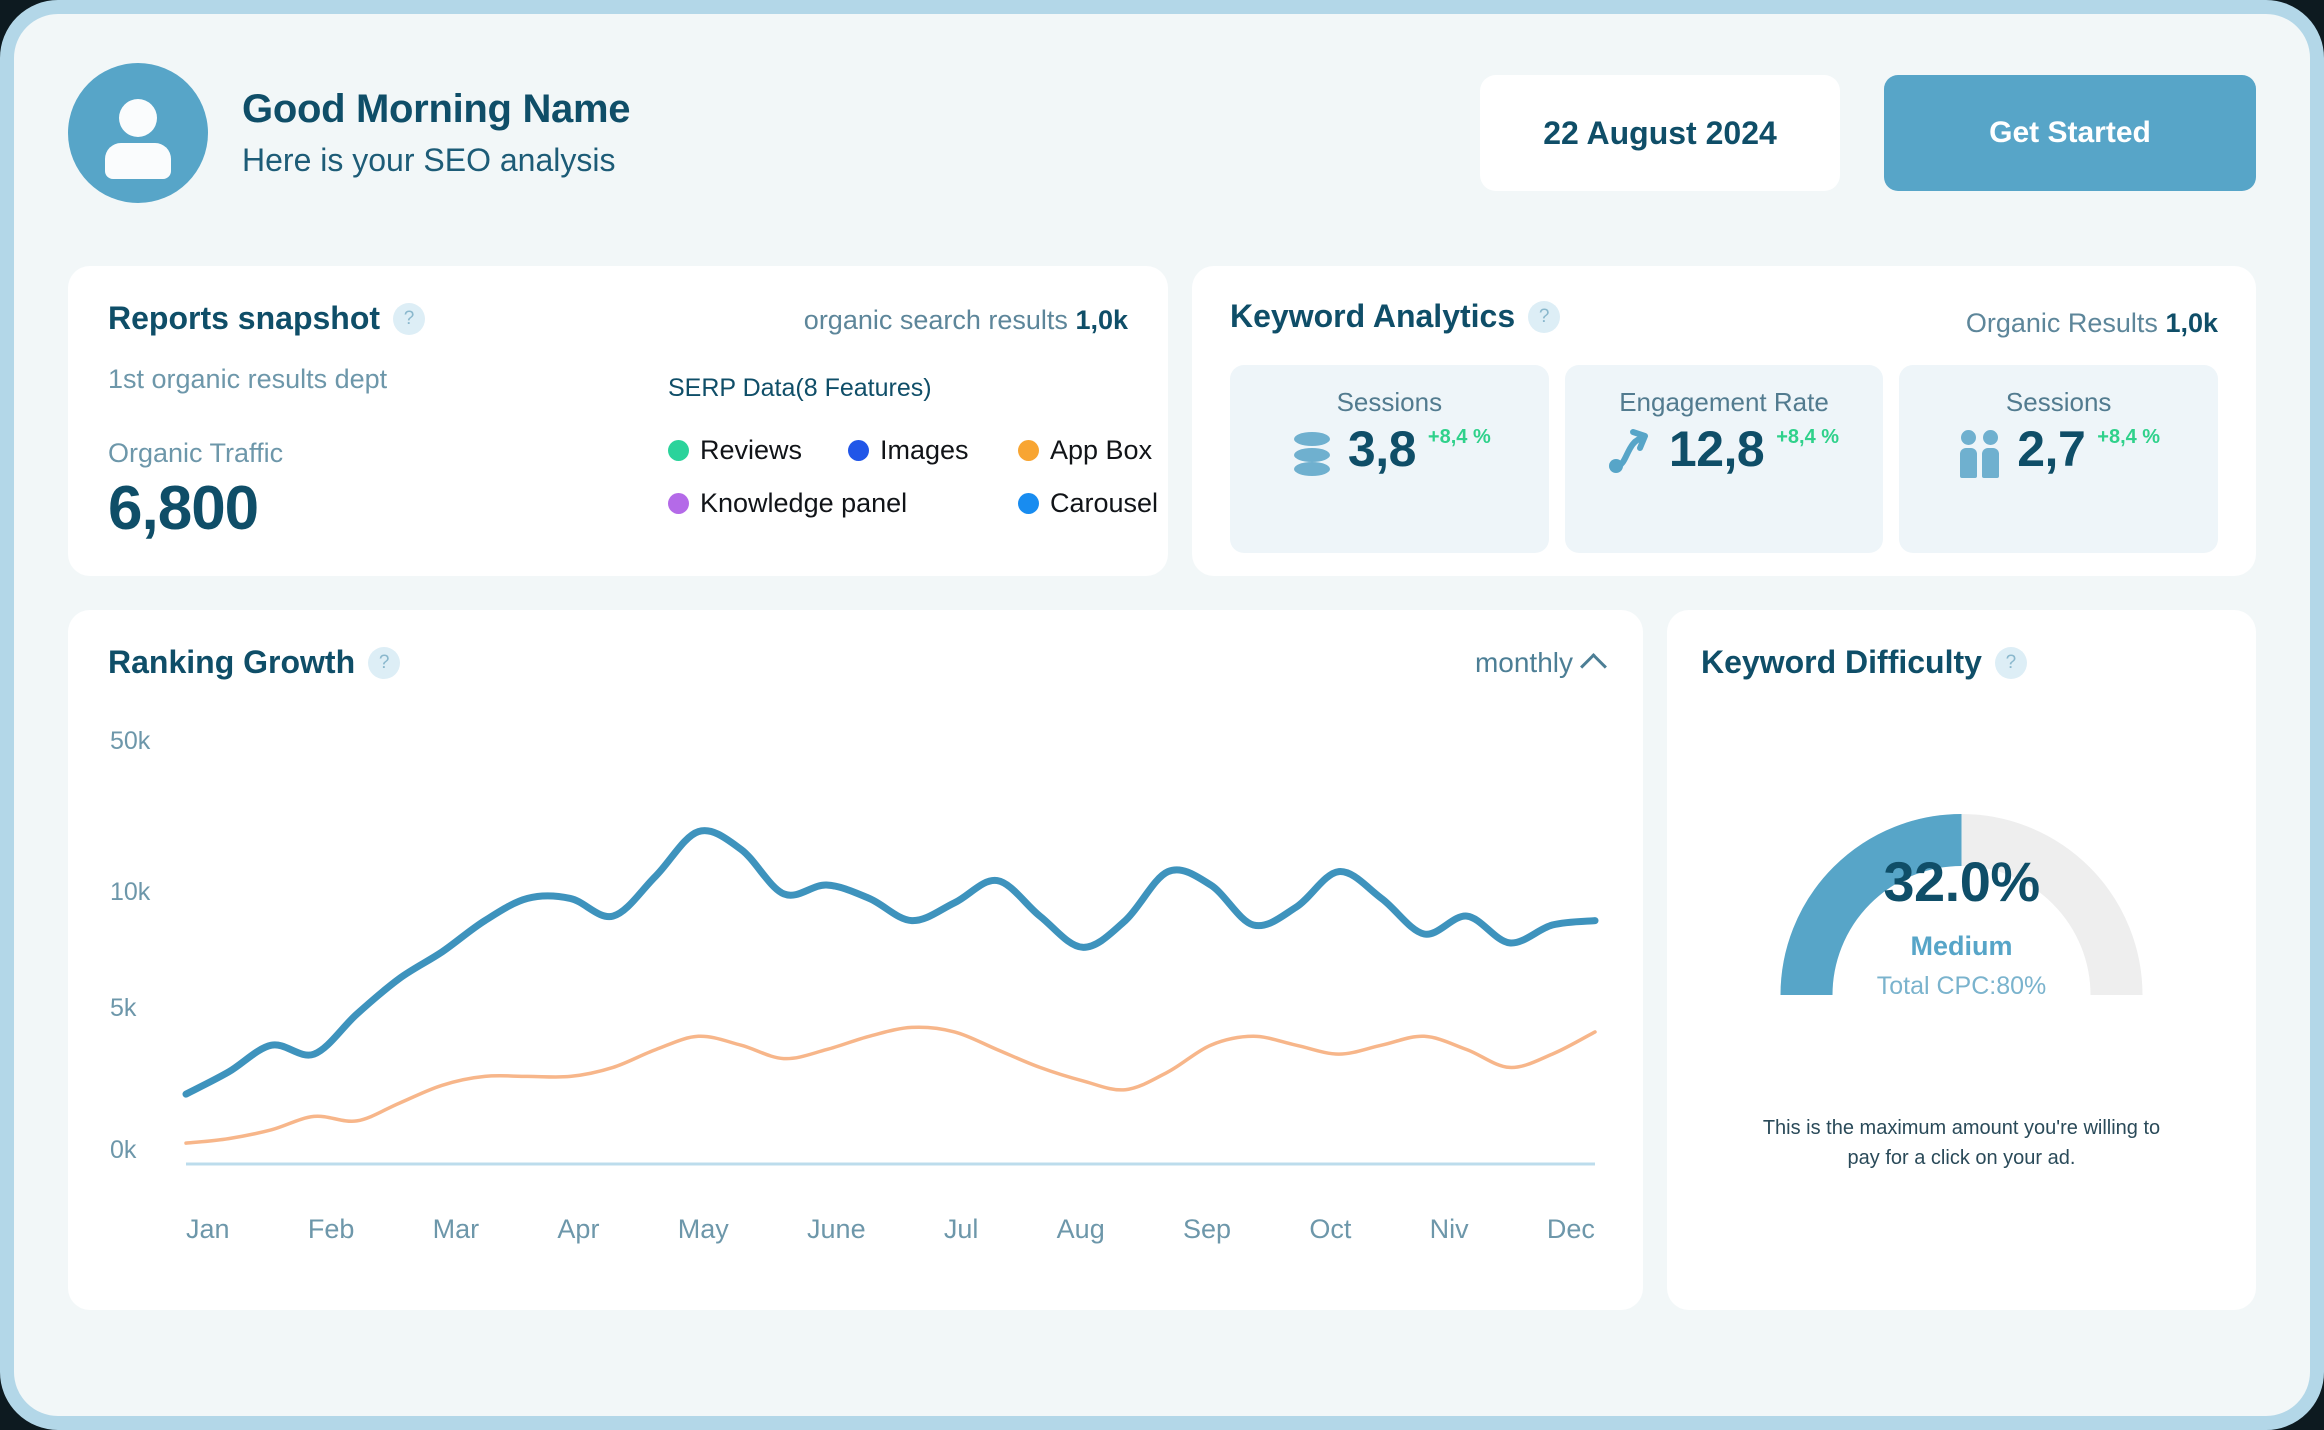 This screenshot has height=1430, width=2324. Describe the element at coordinates (863, 388) in the screenshot. I see `serp-feature-count: (8 Features)` at that location.